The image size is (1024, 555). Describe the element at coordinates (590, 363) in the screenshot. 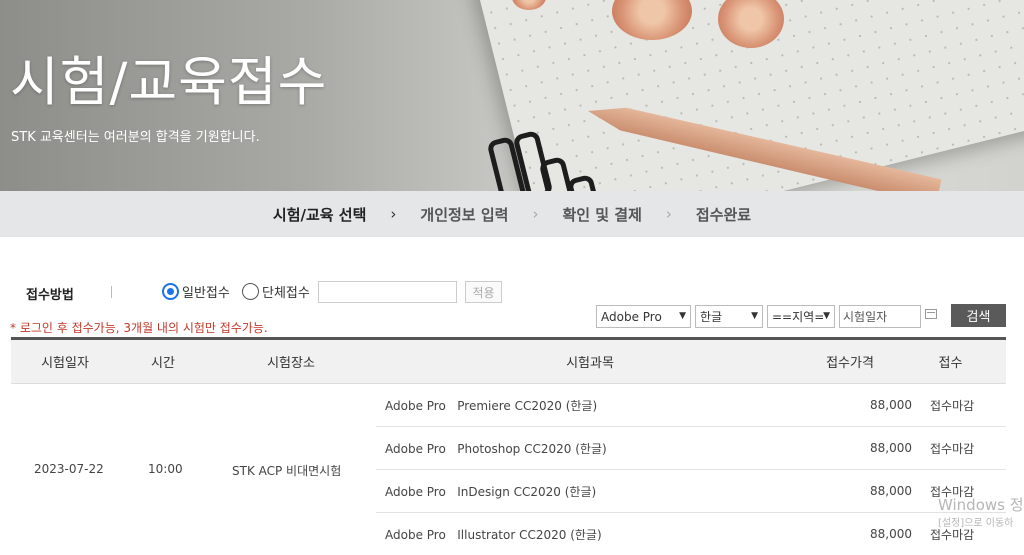

I see `header-subject: 시험과목` at that location.